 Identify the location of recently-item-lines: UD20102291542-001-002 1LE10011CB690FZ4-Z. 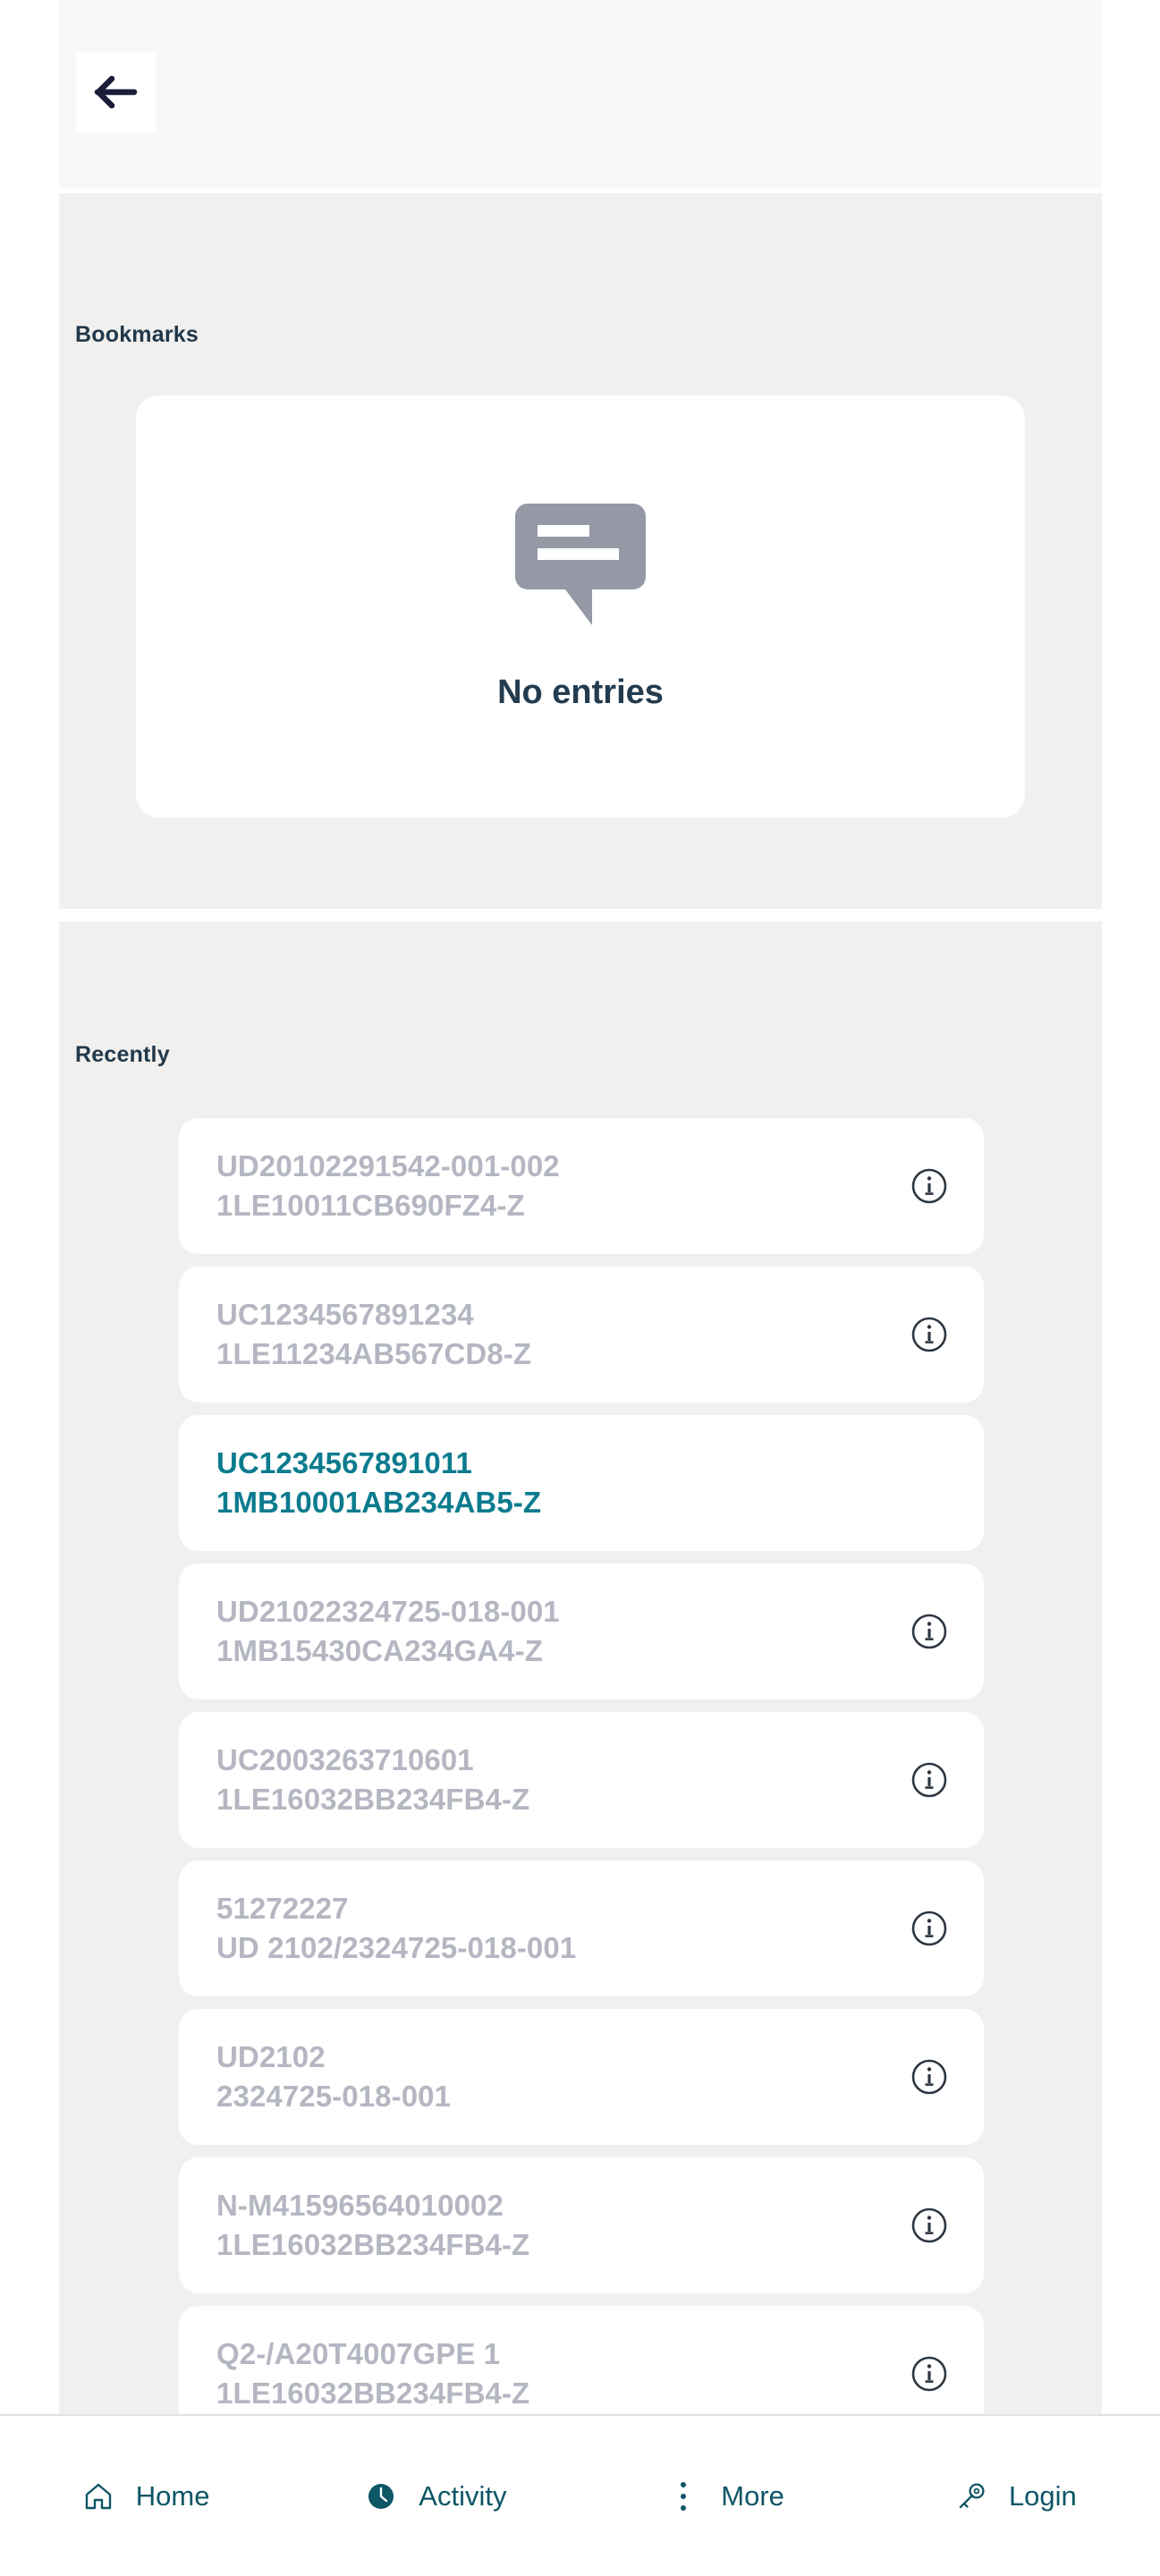
(557, 1186).